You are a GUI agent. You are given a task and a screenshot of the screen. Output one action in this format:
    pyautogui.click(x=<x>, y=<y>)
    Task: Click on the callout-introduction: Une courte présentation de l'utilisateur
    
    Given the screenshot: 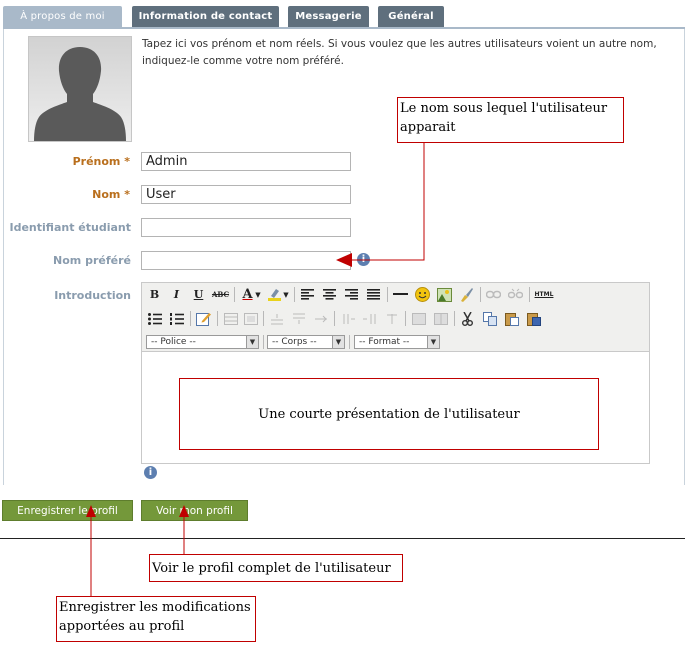 What is the action you would take?
    pyautogui.click(x=389, y=414)
    